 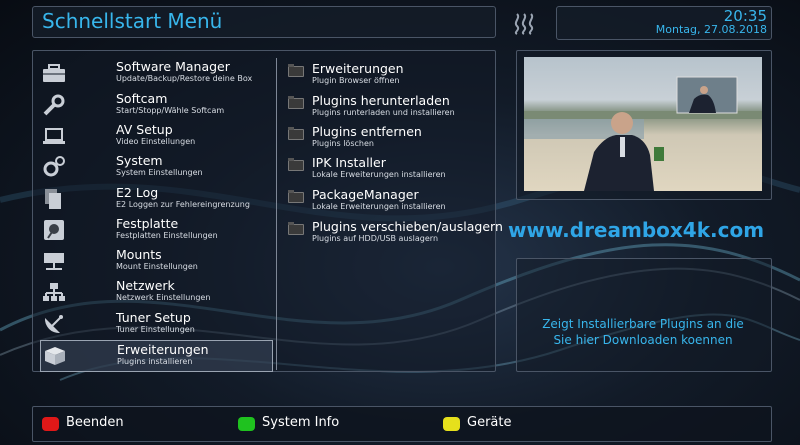 I want to click on menu-item-system: System System Einstellungen, so click(x=155, y=167).